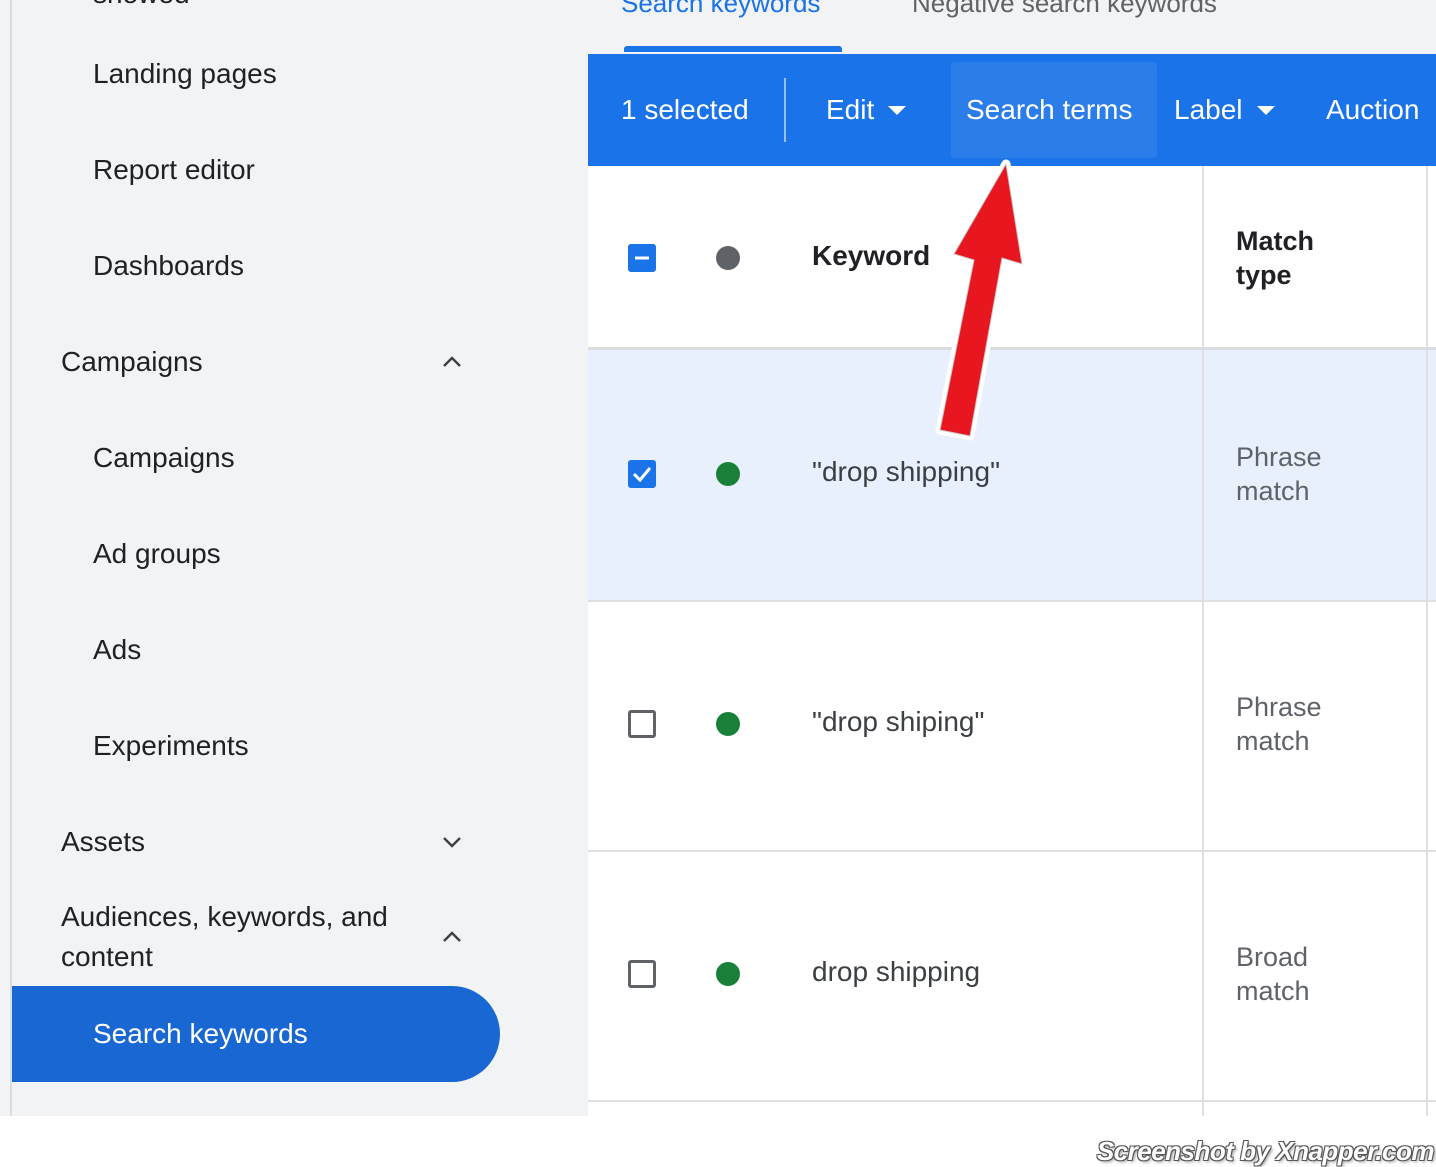 This screenshot has width=1436, height=1167. Describe the element at coordinates (785, 110) in the screenshot. I see `toolbar-divider` at that location.